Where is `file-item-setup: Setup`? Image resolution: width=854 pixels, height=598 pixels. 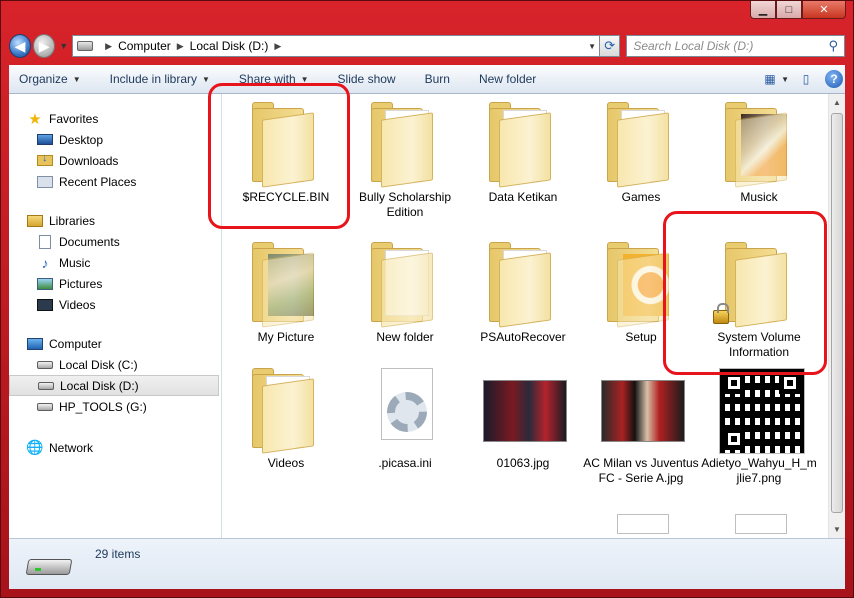
file-item-setup: Setup is located at coordinates (641, 293).